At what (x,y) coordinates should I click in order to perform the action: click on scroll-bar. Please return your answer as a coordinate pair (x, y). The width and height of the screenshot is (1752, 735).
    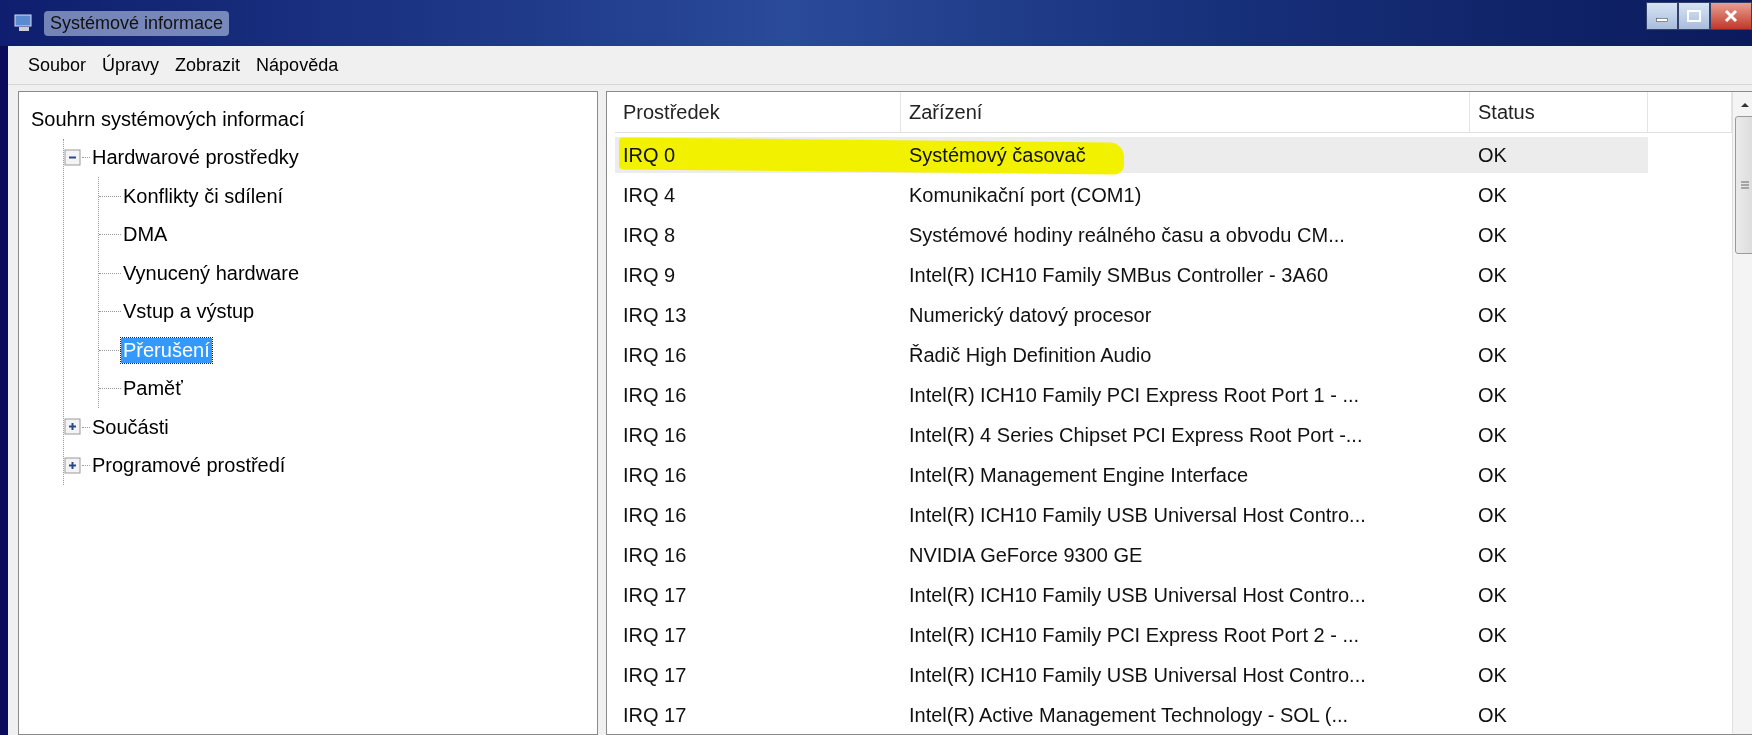
    Looking at the image, I should click on (1742, 413).